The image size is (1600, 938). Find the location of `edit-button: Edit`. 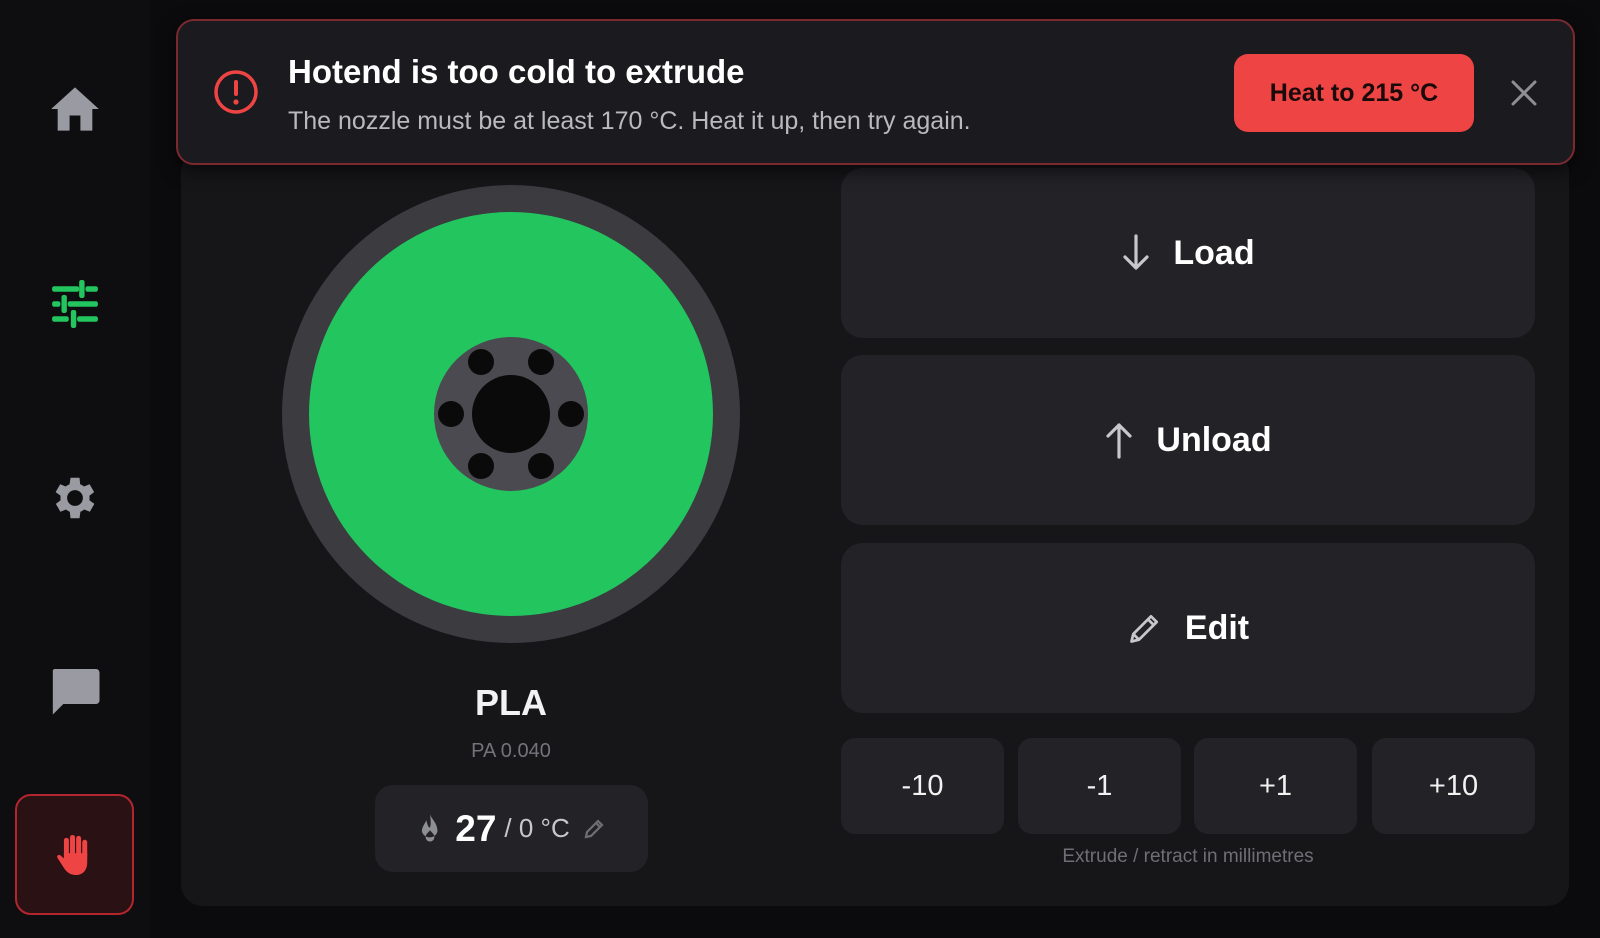

edit-button: Edit is located at coordinates (1188, 628).